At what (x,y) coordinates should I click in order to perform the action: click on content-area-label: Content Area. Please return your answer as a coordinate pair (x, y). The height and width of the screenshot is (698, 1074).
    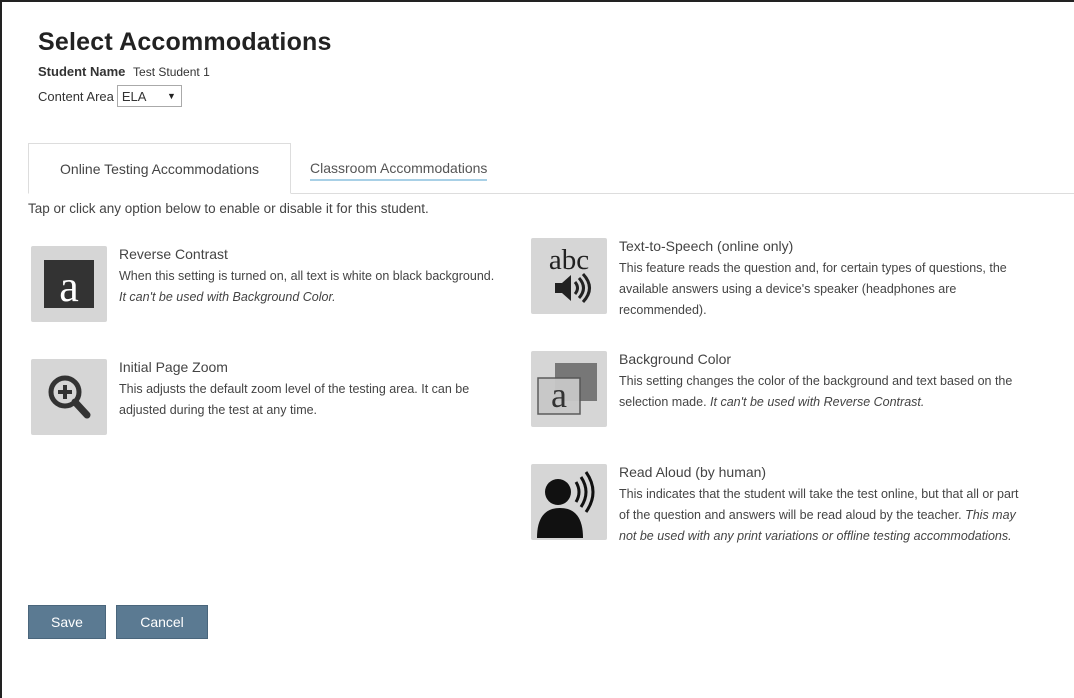
    Looking at the image, I should click on (76, 96).